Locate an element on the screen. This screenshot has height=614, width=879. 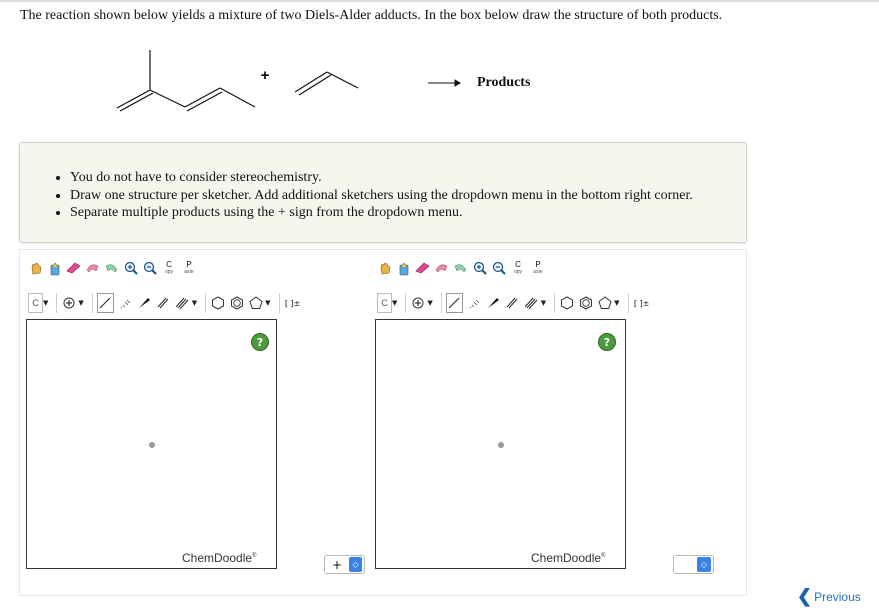
previous-button: ❮ Previous is located at coordinates (829, 596).